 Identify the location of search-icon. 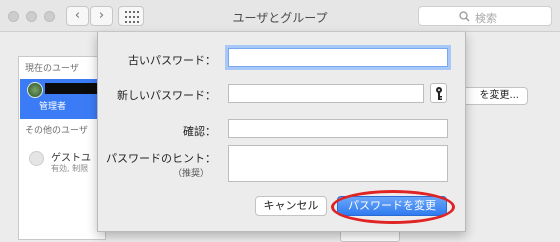
(464, 16).